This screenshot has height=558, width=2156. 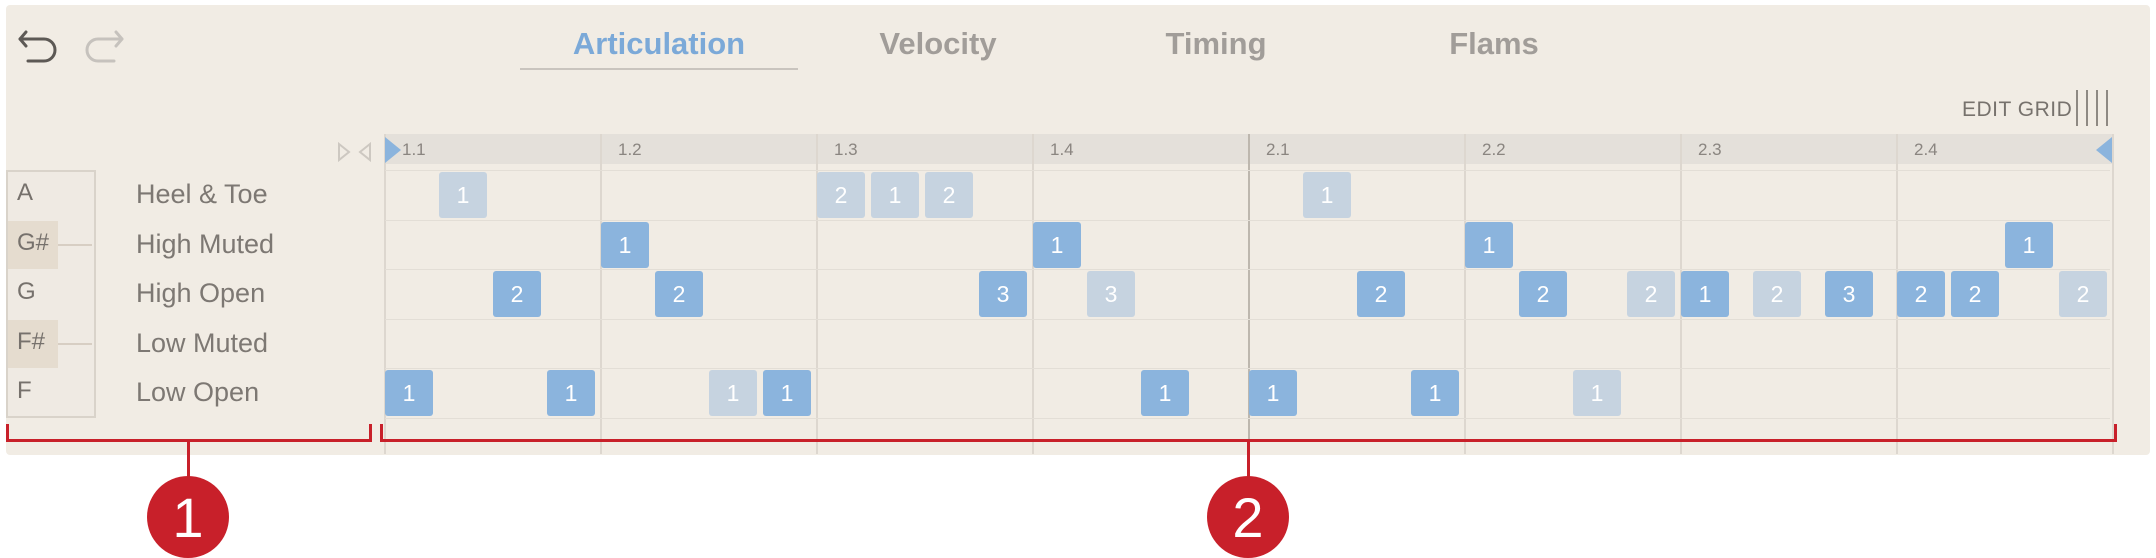 What do you see at coordinates (659, 44) in the screenshot?
I see `tab-articulation: Articulation` at bounding box center [659, 44].